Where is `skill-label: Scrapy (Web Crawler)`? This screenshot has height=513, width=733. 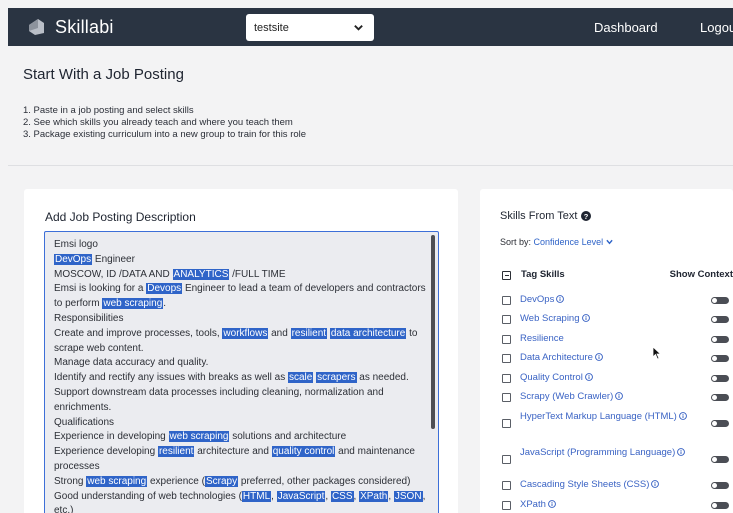
skill-label: Scrapy (Web Crawler) is located at coordinates (605, 397).